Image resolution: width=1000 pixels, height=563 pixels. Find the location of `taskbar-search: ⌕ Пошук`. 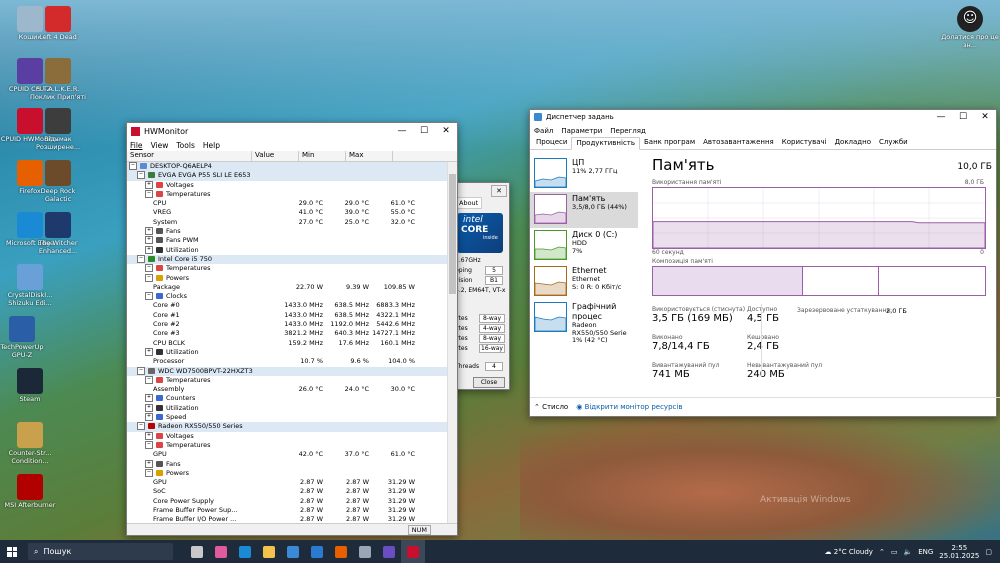

taskbar-search: ⌕ Пошук is located at coordinates (100, 551).